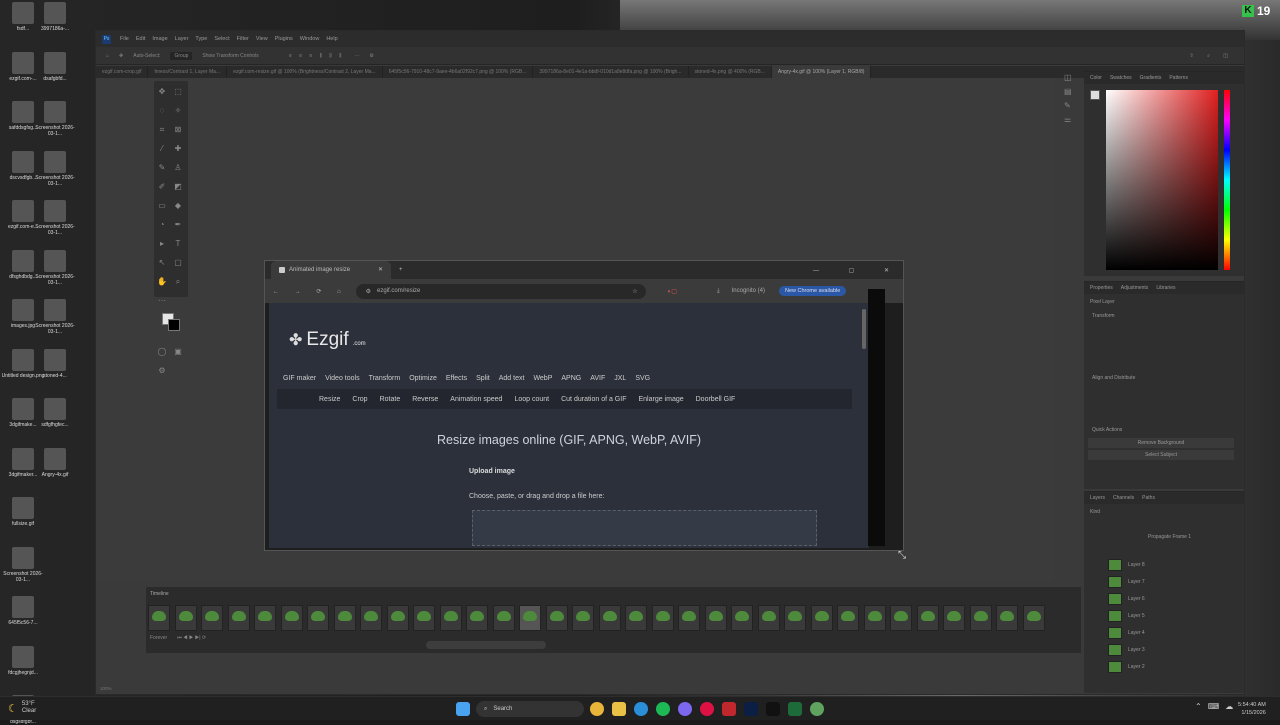  What do you see at coordinates (773, 709) in the screenshot?
I see `terminal-icon` at bounding box center [773, 709].